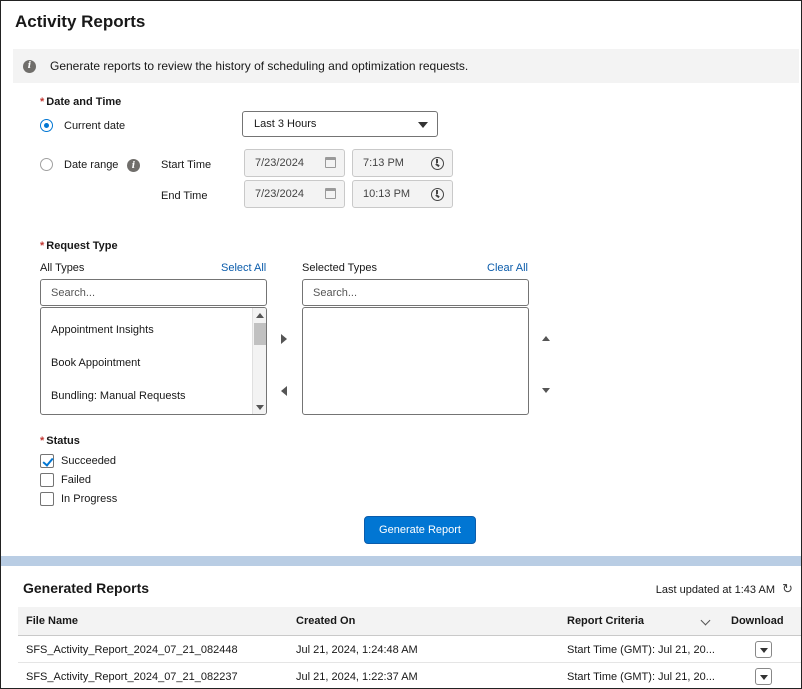  I want to click on date-time-label: * Date and Time, so click(81, 102).